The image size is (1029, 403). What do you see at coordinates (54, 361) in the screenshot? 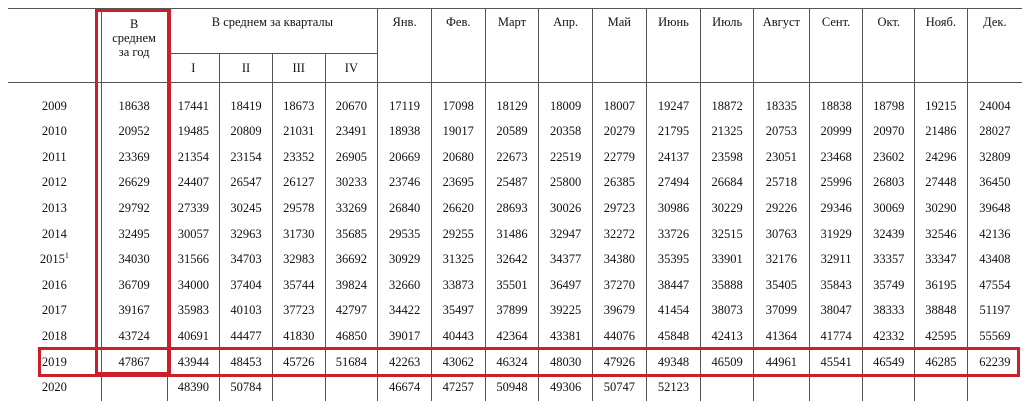
I see `year-label: 2019` at bounding box center [54, 361].